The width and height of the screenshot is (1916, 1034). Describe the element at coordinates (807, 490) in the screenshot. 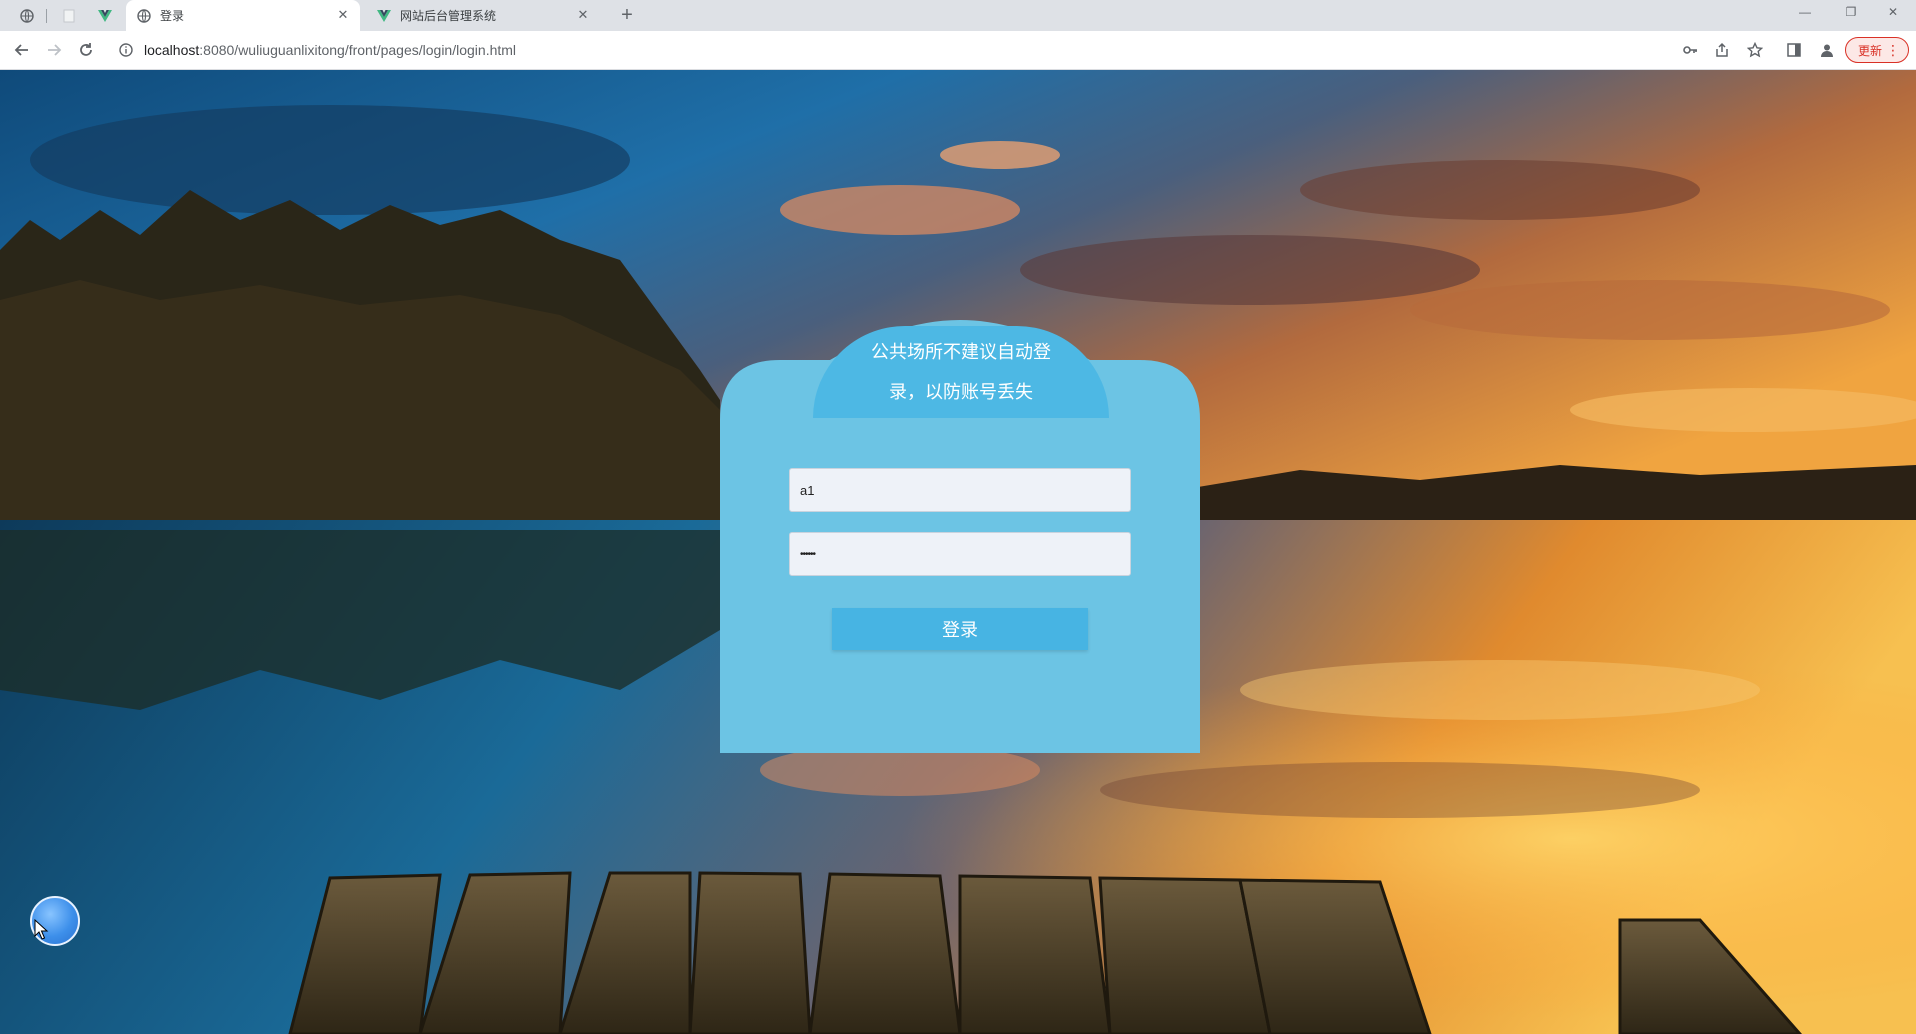

I see `username-value: a1` at that location.